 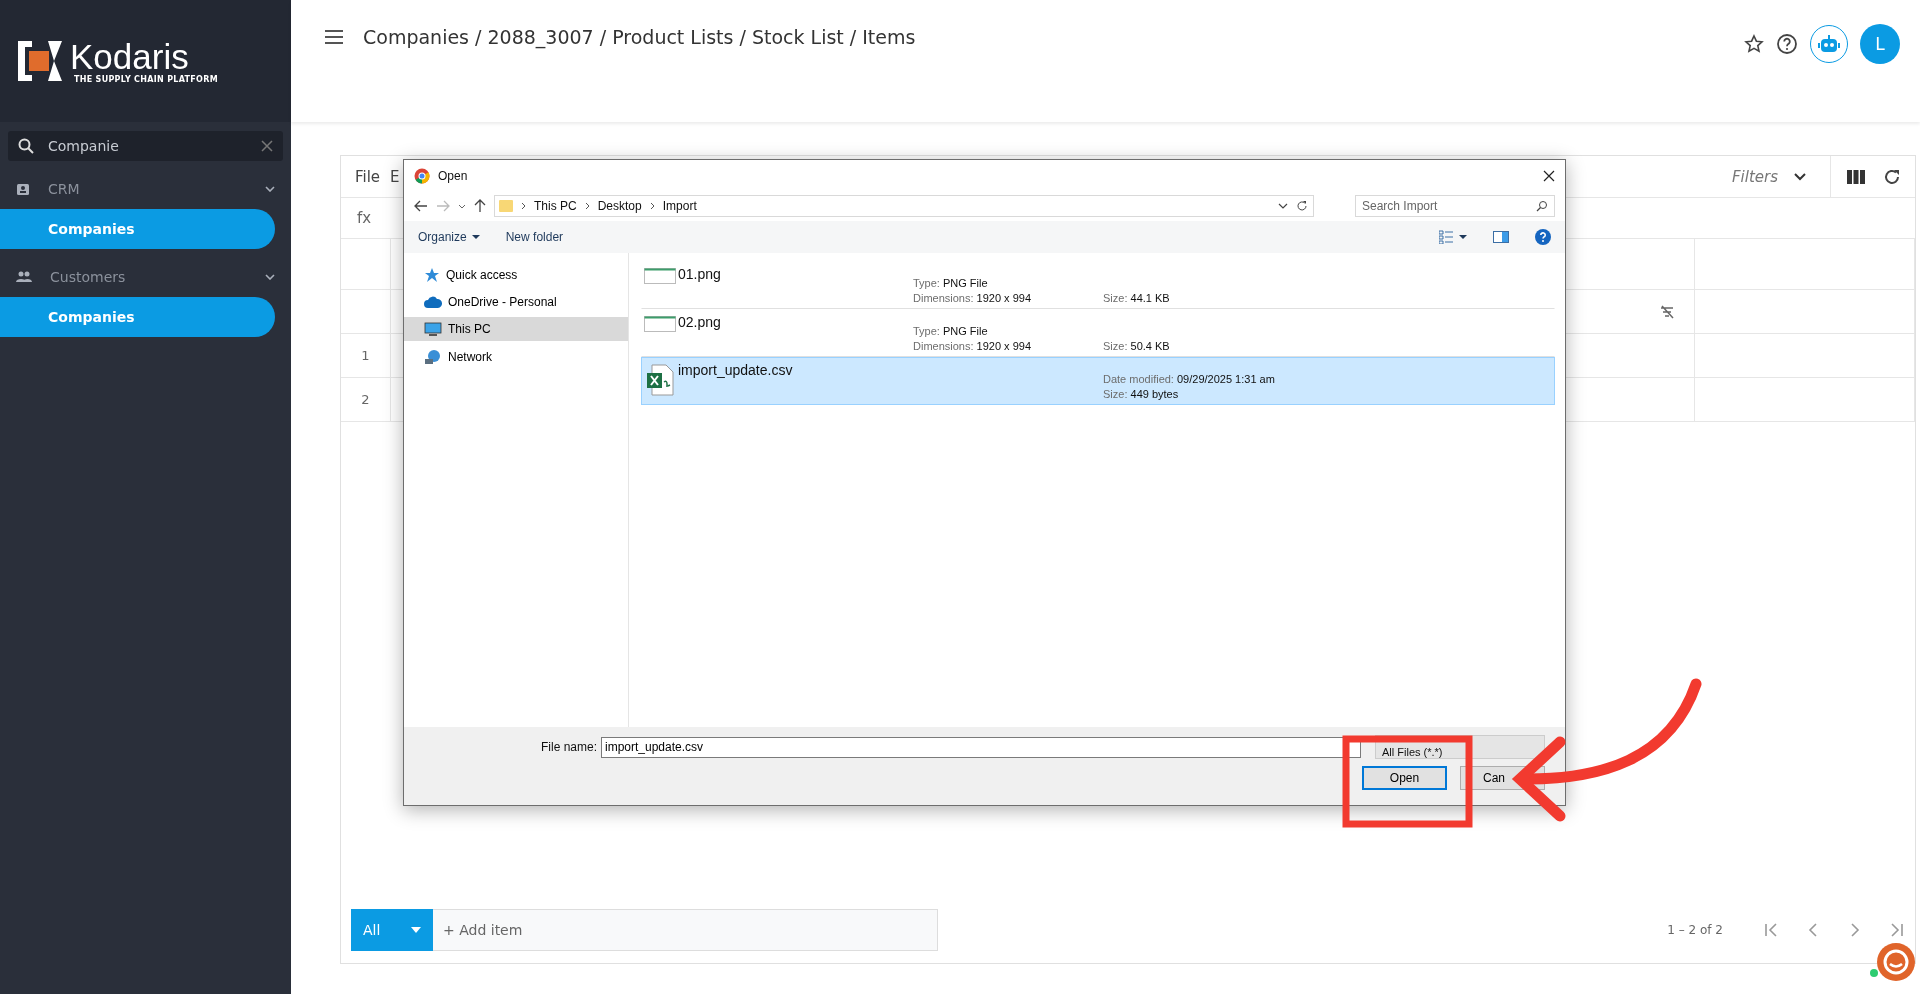 What do you see at coordinates (534, 237) in the screenshot?
I see `new-folder-button: New folder` at bounding box center [534, 237].